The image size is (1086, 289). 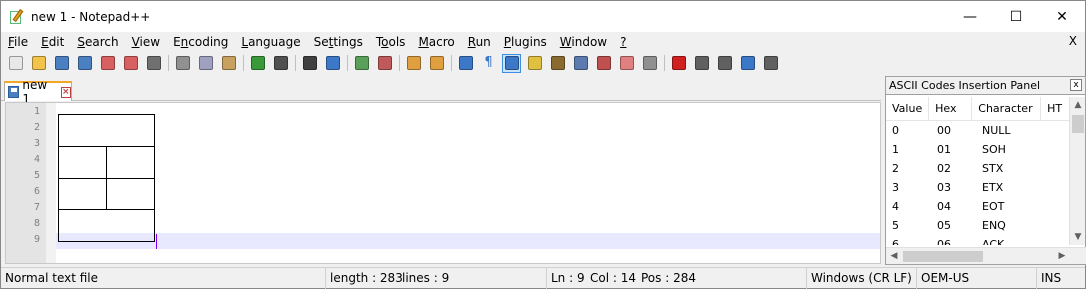 I want to click on stop-macro-button, so click(x=701, y=63).